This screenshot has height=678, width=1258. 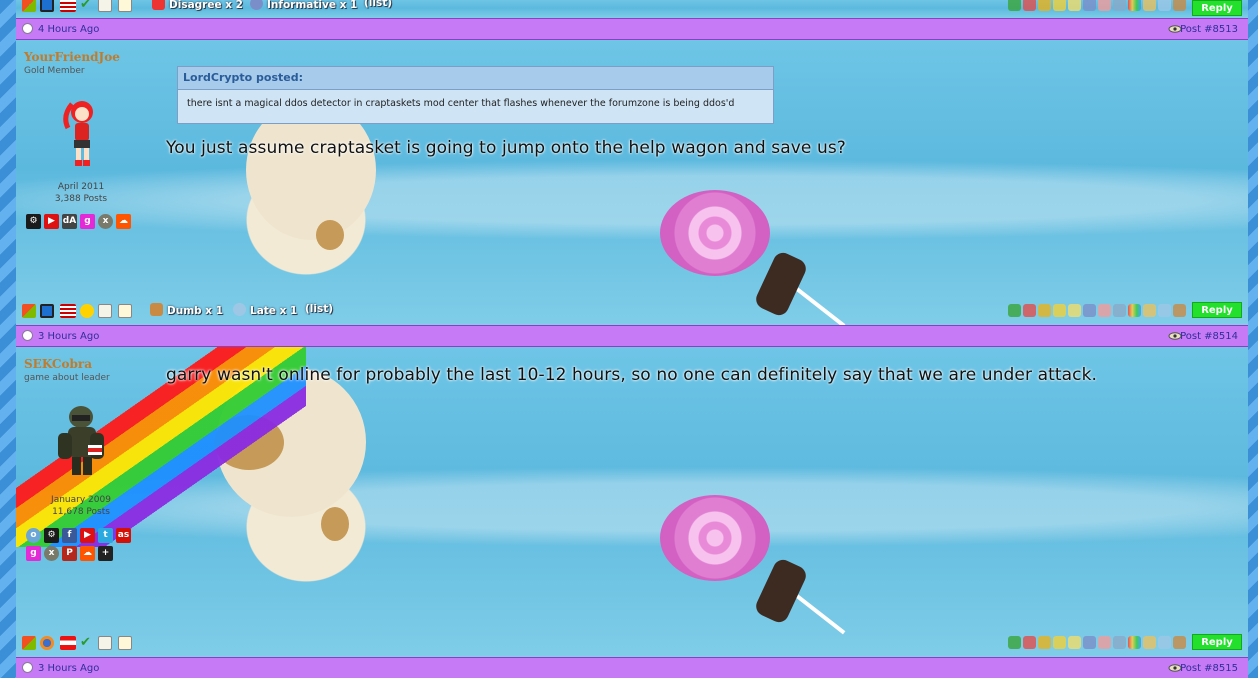 I want to click on twitter-icon: t, so click(x=105, y=535).